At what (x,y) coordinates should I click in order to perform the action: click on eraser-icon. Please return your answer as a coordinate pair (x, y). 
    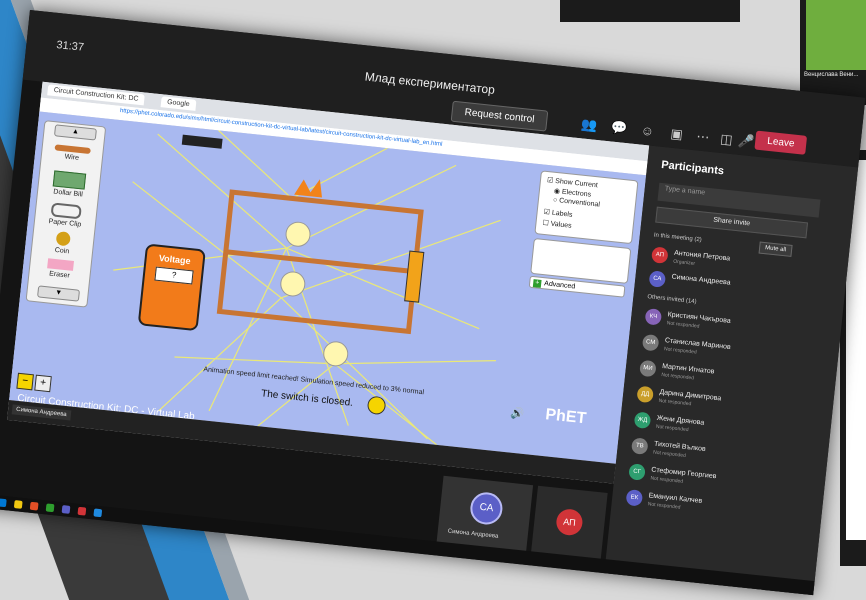
    Looking at the image, I should click on (61, 264).